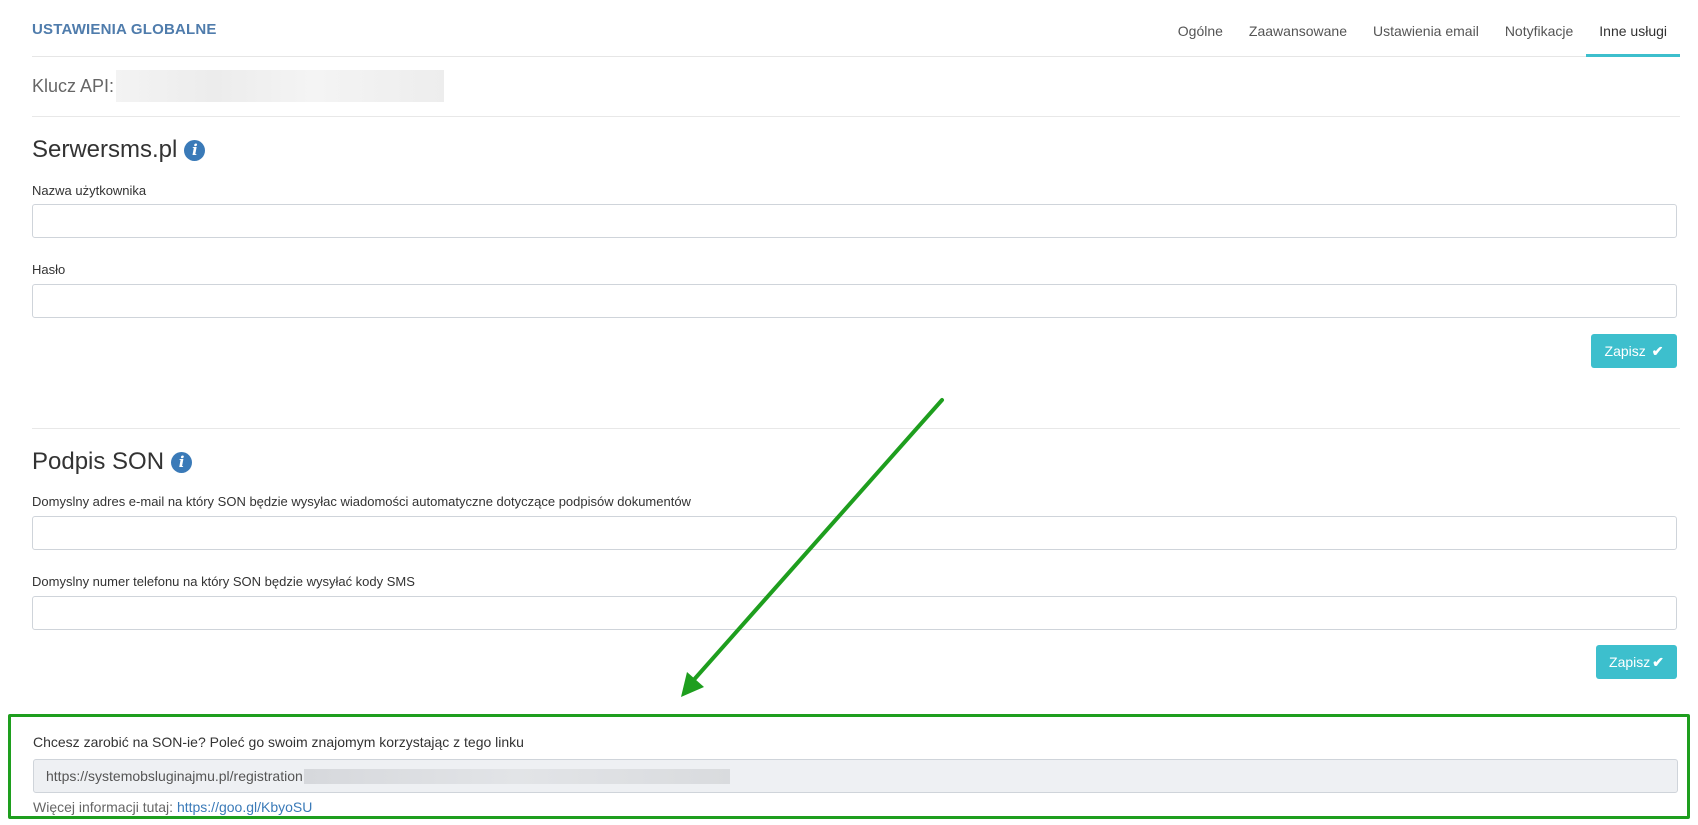 The height and width of the screenshot is (825, 1698). What do you see at coordinates (854, 301) in the screenshot?
I see `password-input` at bounding box center [854, 301].